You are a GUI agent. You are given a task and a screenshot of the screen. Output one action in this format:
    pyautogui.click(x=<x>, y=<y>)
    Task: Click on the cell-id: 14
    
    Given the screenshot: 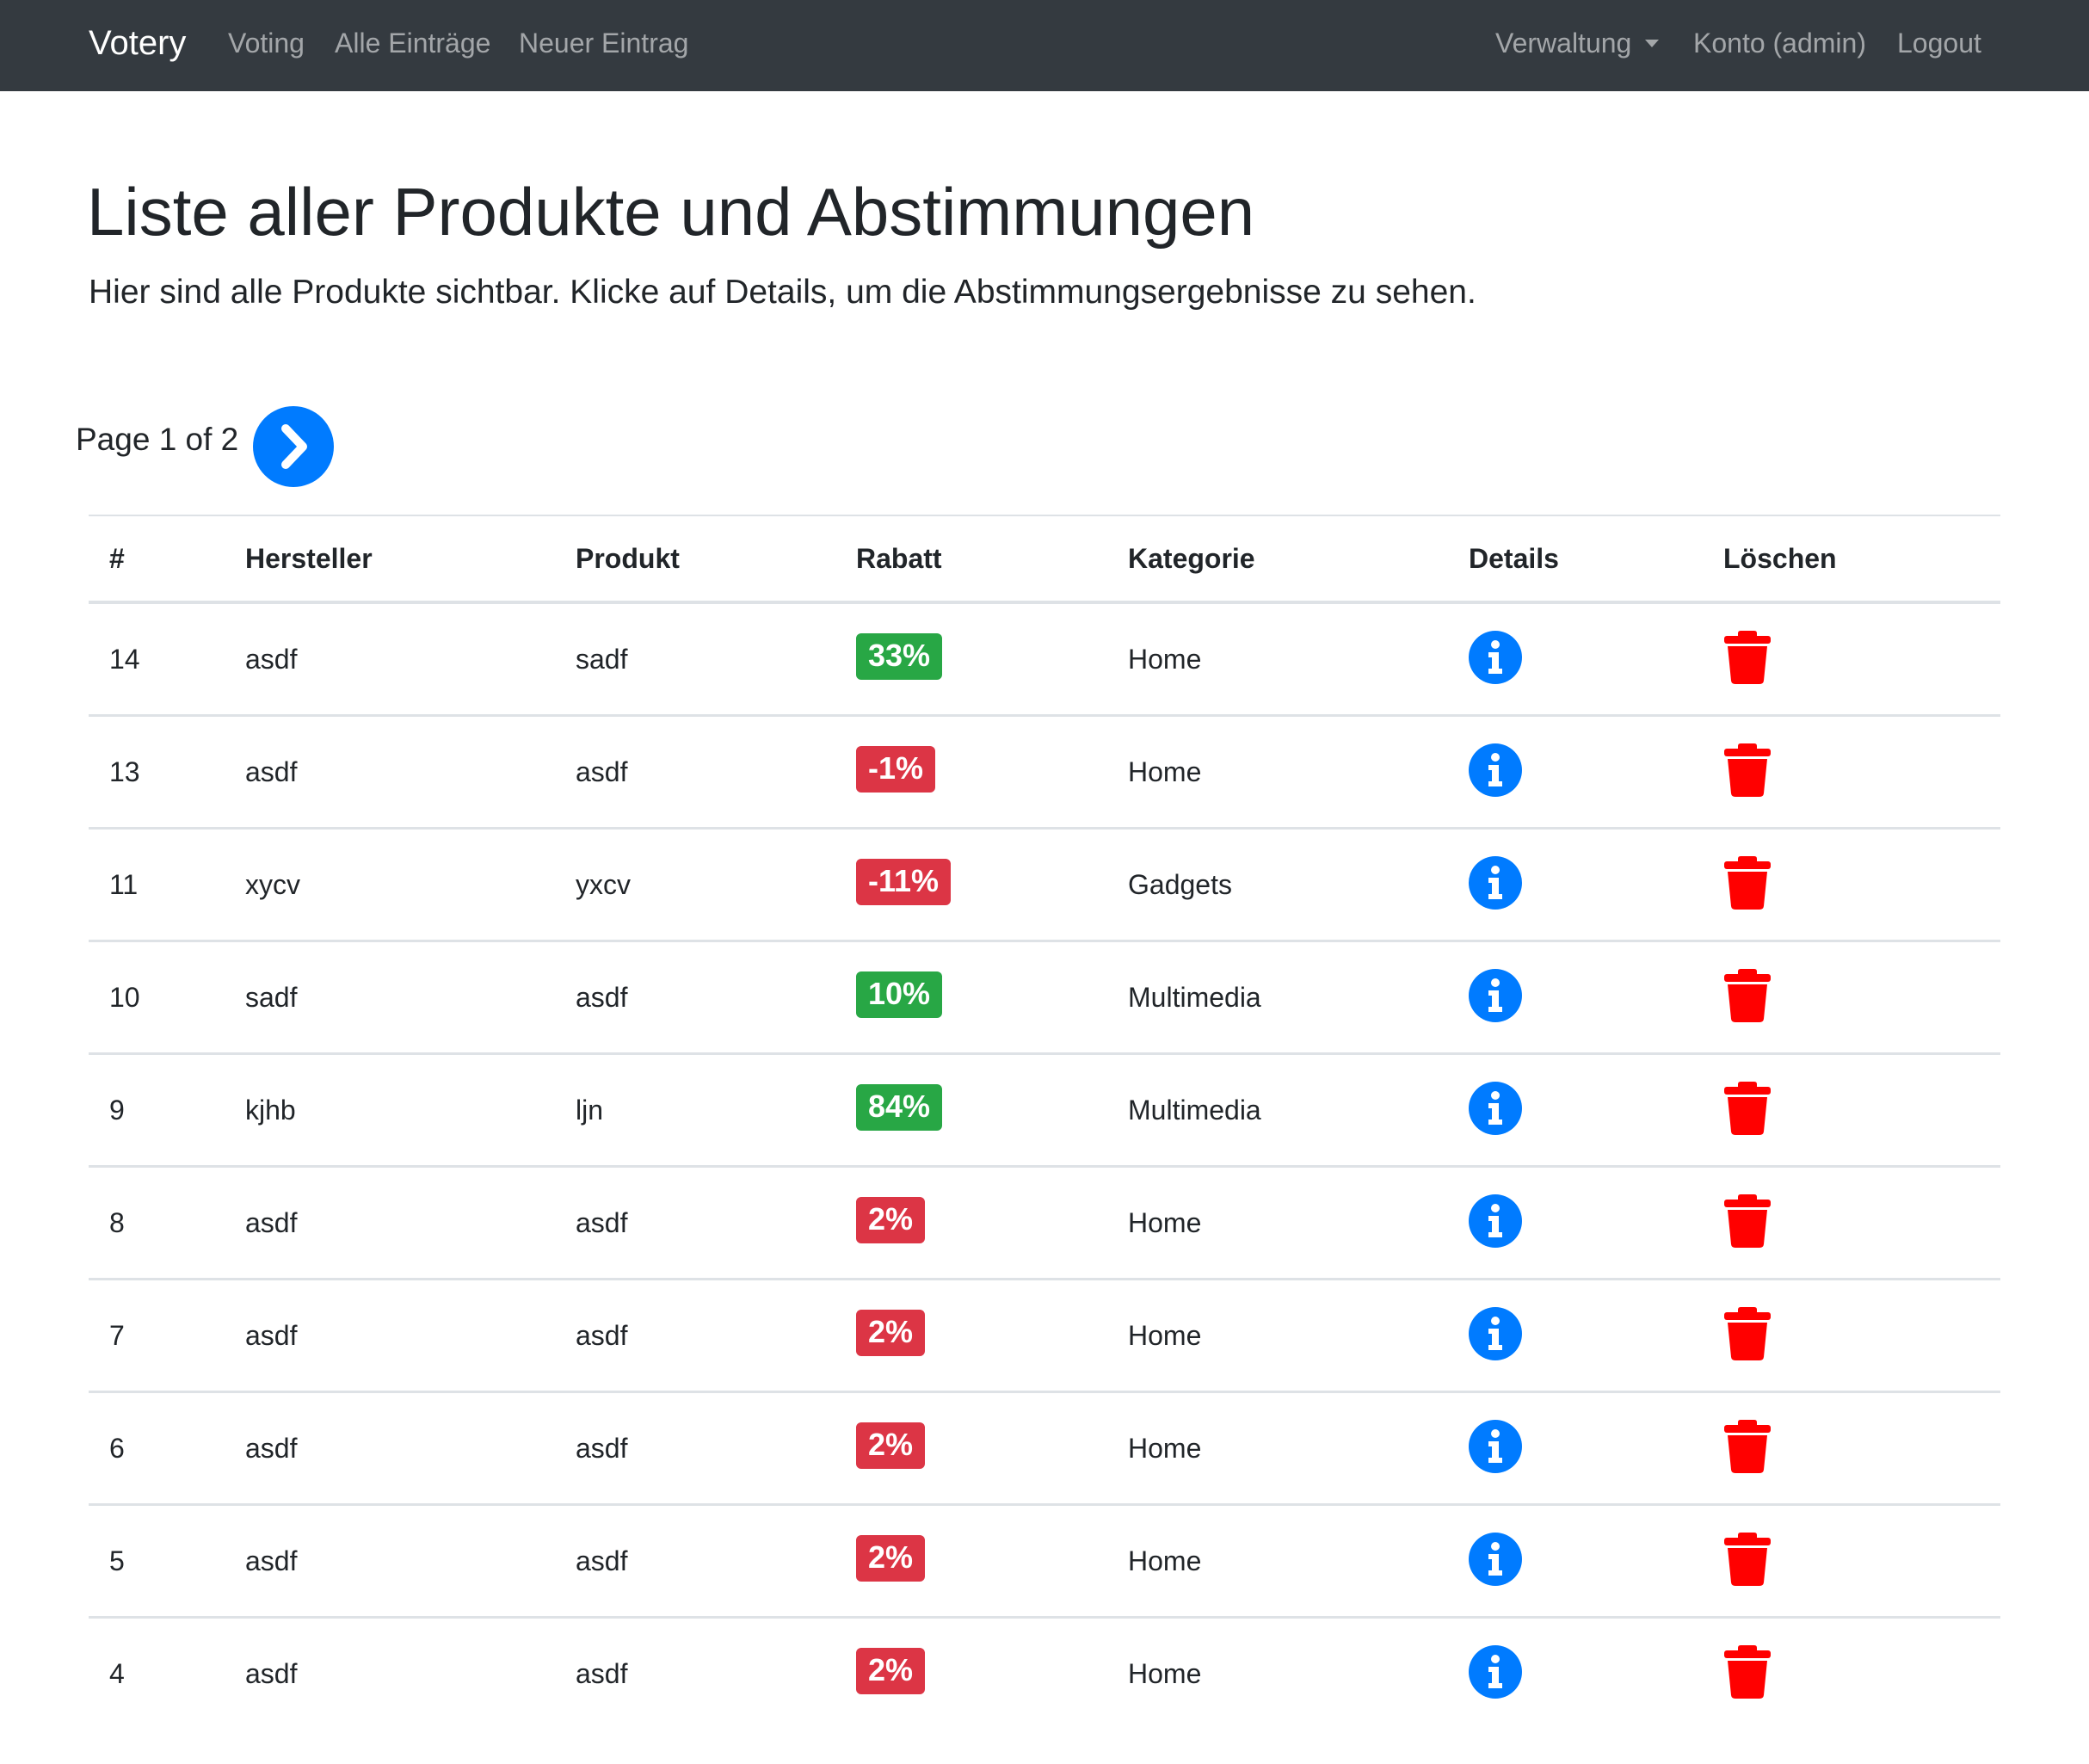 What is the action you would take?
    pyautogui.click(x=157, y=659)
    